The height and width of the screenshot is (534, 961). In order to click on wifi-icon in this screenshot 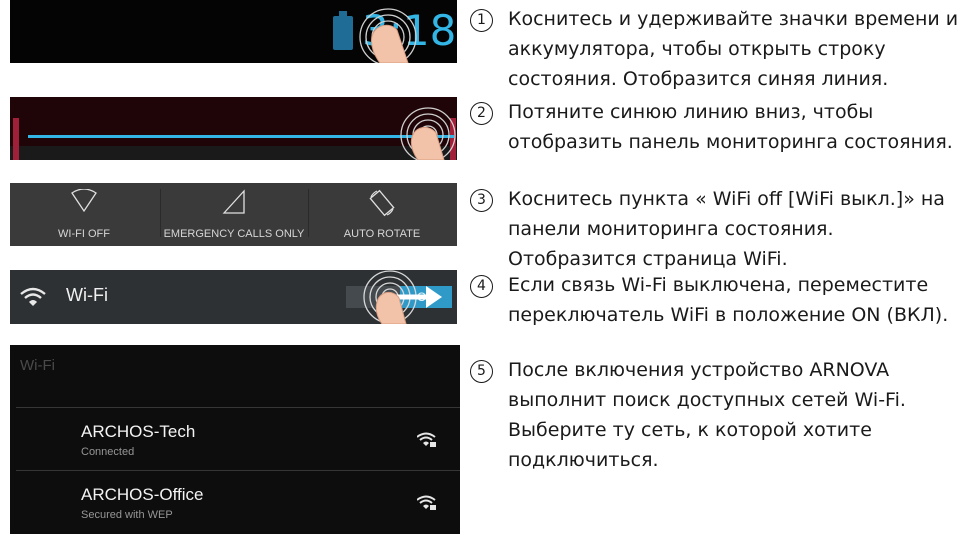, I will do `click(33, 296)`.